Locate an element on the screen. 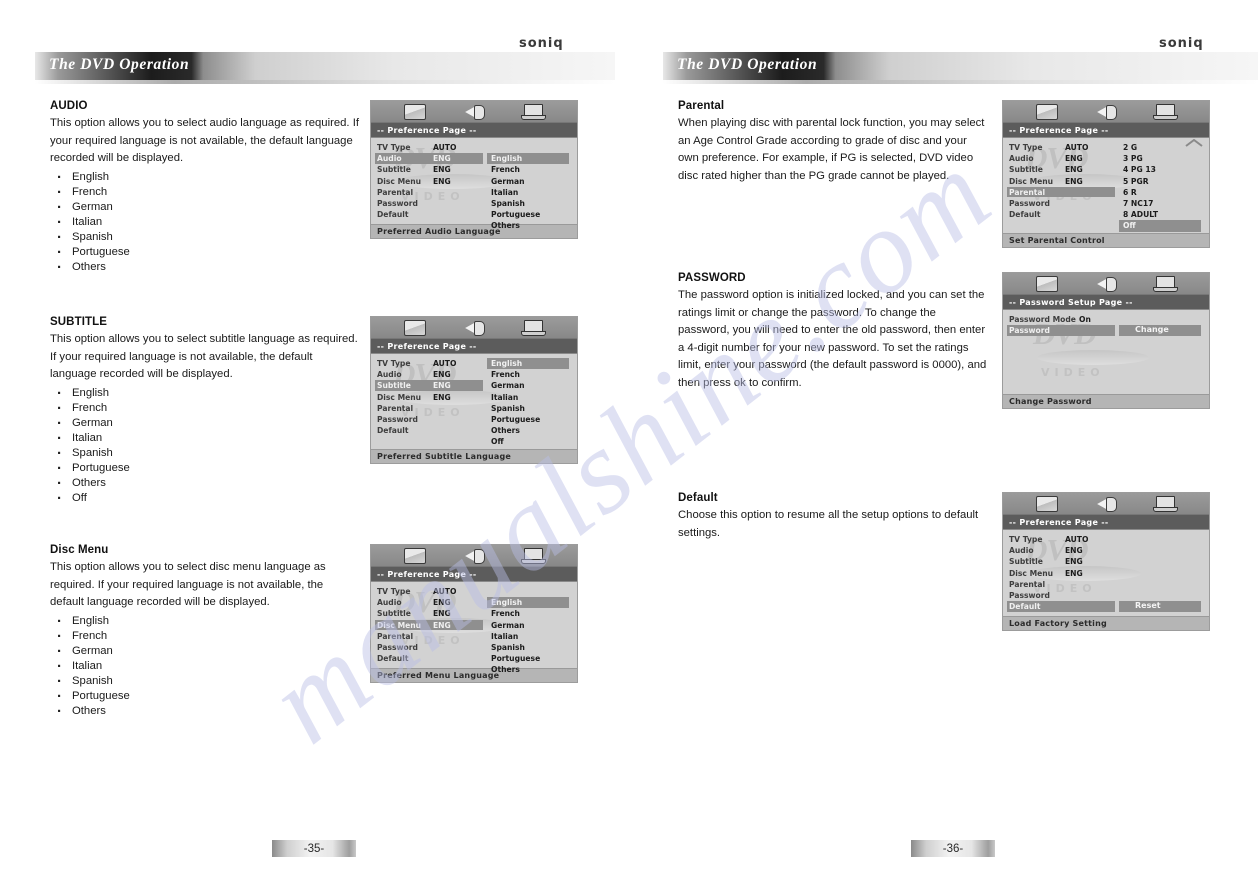  osd-option: 5 PGR is located at coordinates (1160, 181).